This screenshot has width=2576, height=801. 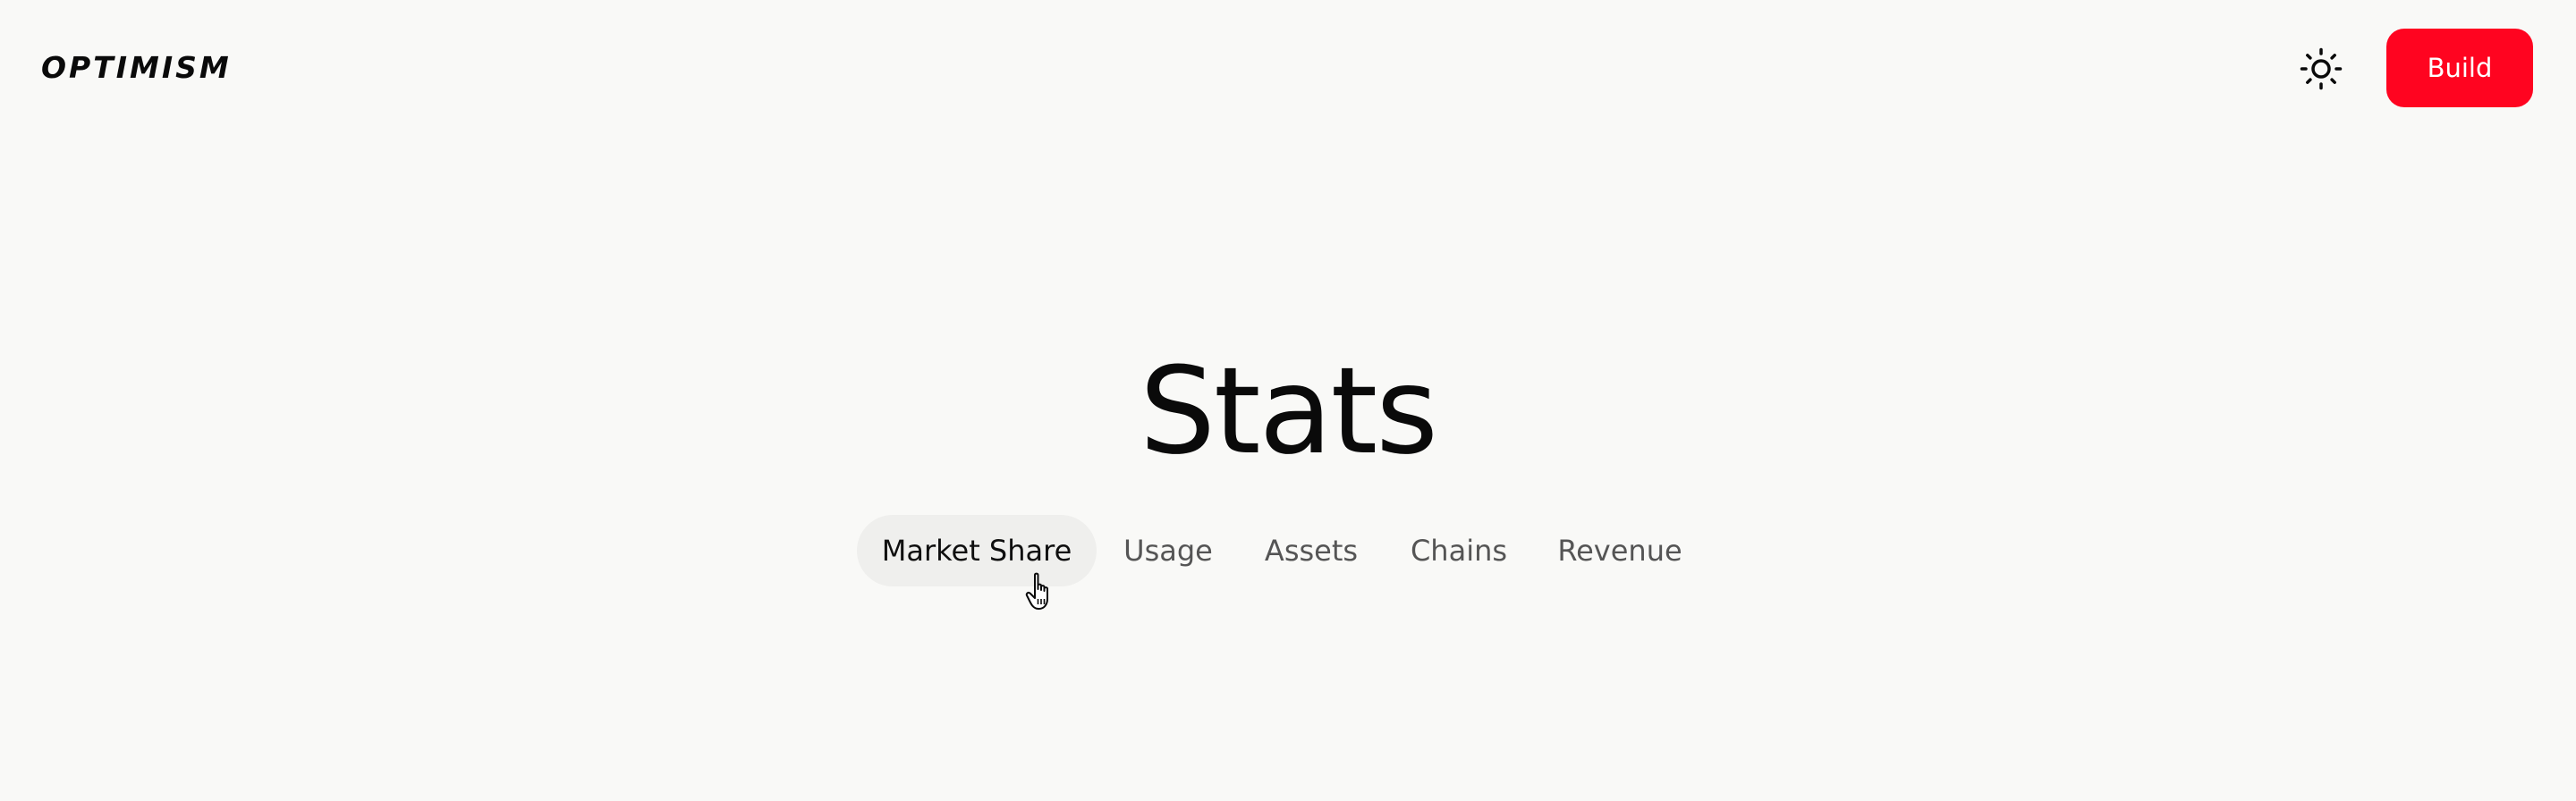 I want to click on page-title: Stats, so click(x=1288, y=411).